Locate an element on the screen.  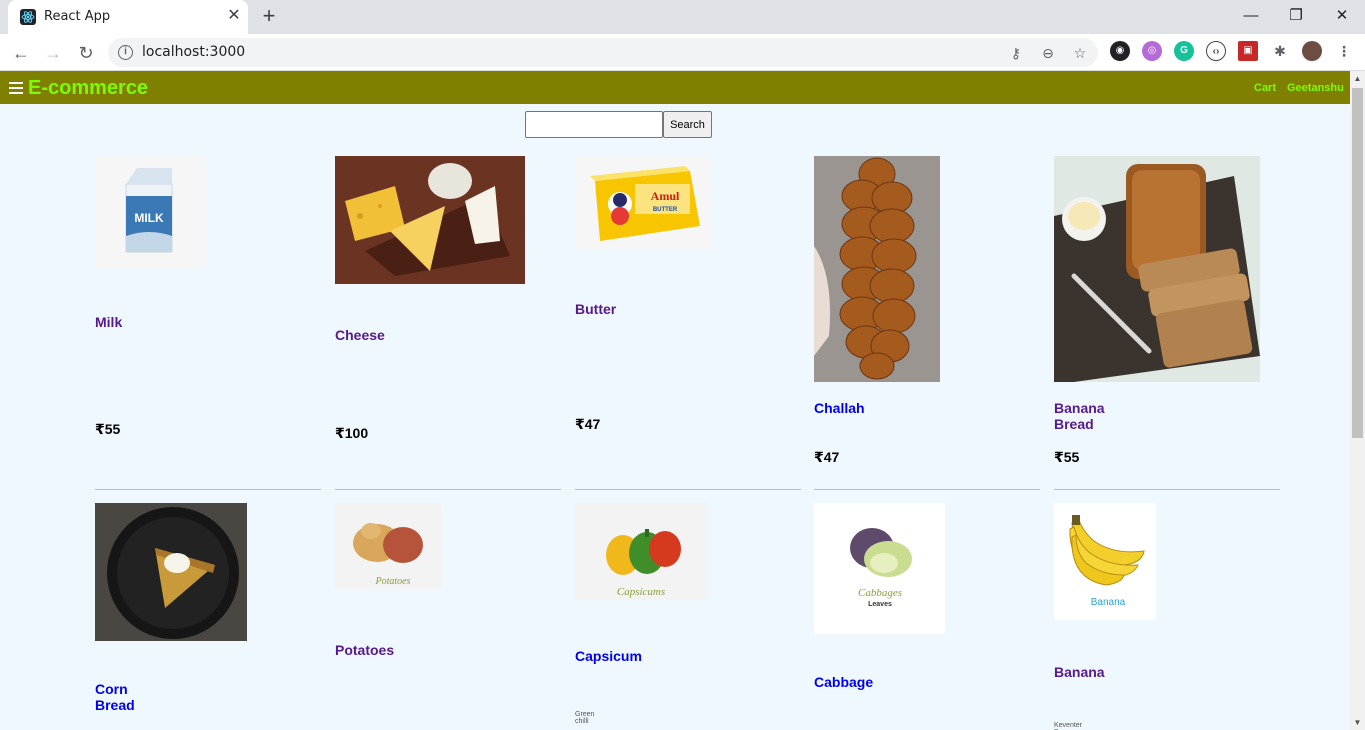
bookmark-star-icon: ☆ is located at coordinates (1080, 53).